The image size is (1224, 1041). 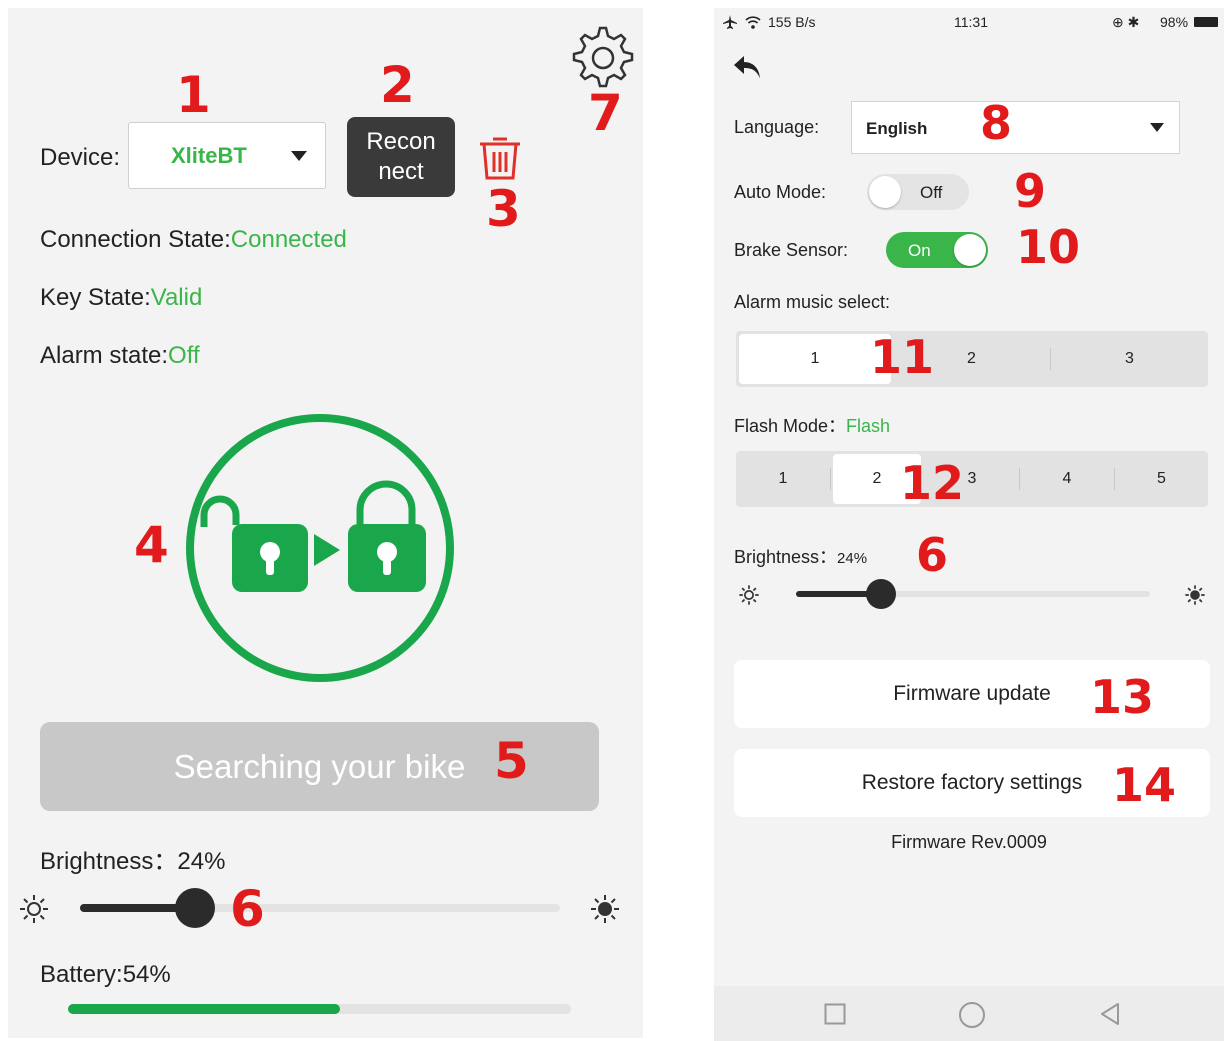 I want to click on flash-mode-option-5: 5, so click(x=1161, y=479).